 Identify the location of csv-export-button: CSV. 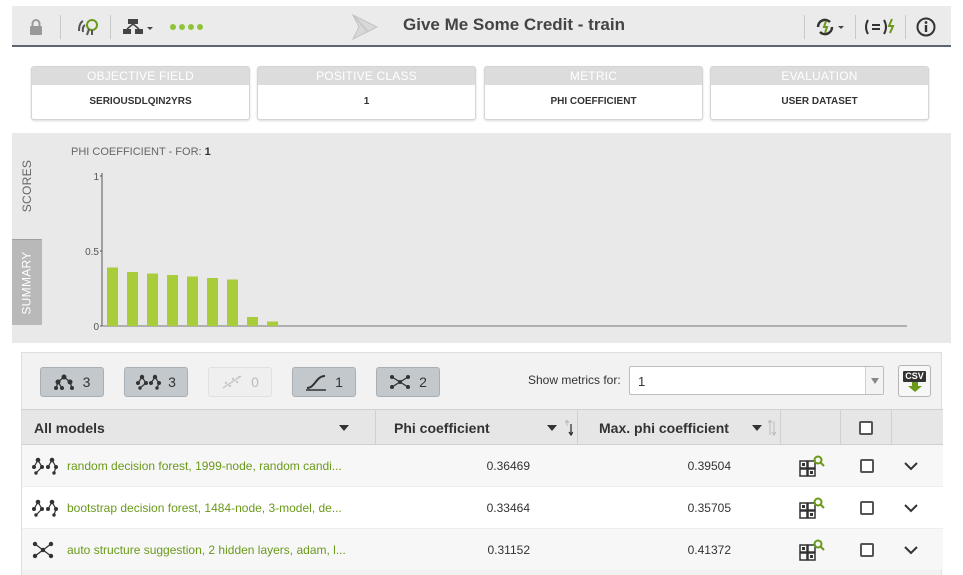
(914, 381).